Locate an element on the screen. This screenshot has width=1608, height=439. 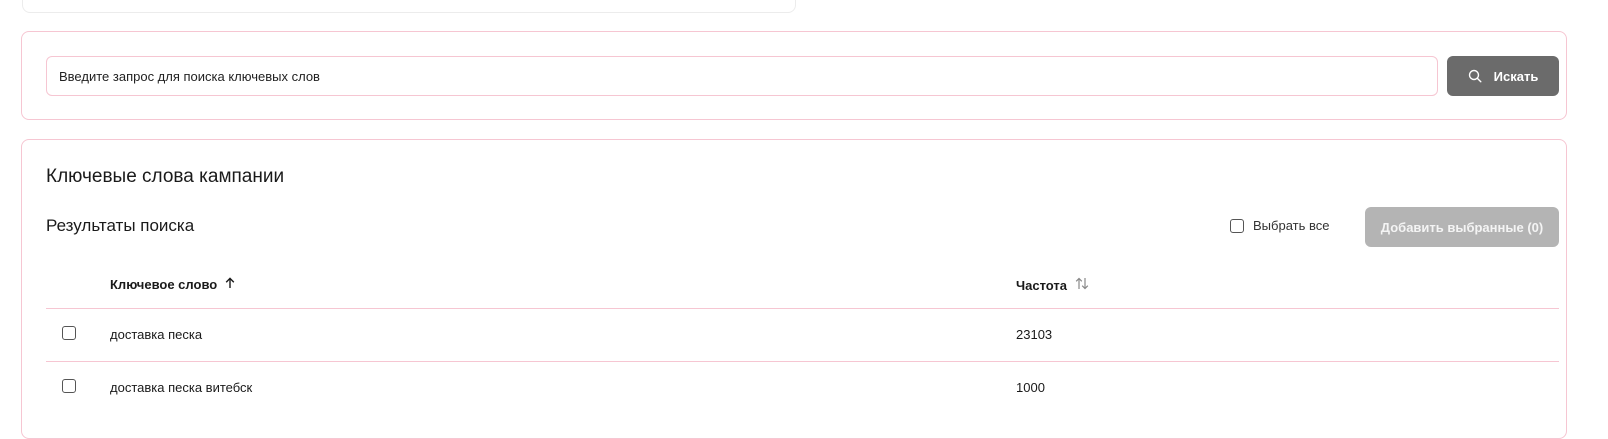
search-button-label: Искать is located at coordinates (1516, 76).